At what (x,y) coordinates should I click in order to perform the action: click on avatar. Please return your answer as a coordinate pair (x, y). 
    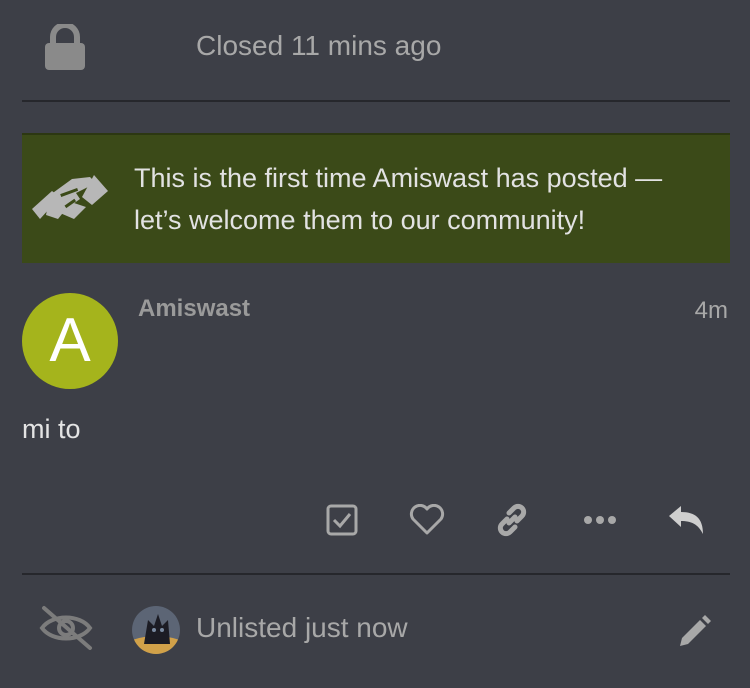
    Looking at the image, I should click on (156, 630).